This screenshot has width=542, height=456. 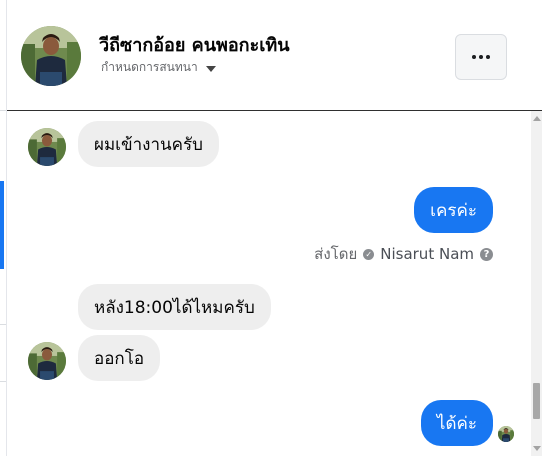 I want to click on message-bubble-incoming: หลัง18:00ได้ไหมครับ, so click(x=174, y=307).